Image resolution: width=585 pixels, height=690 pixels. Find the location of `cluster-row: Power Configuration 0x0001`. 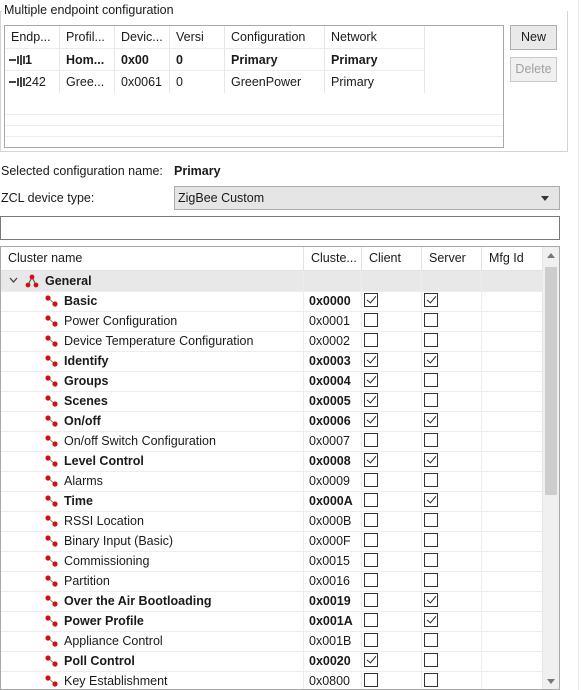

cluster-row: Power Configuration 0x0001 is located at coordinates (272, 321).